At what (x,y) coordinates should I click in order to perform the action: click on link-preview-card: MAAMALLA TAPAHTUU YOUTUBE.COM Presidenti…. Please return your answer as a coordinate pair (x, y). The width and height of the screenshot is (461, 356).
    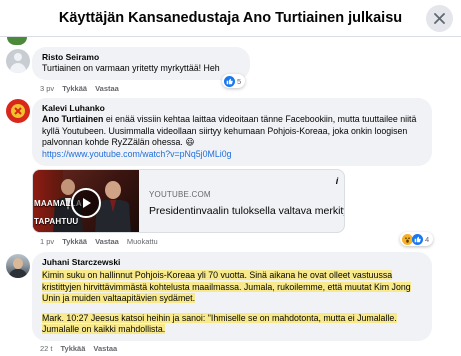
    Looking at the image, I should click on (188, 201).